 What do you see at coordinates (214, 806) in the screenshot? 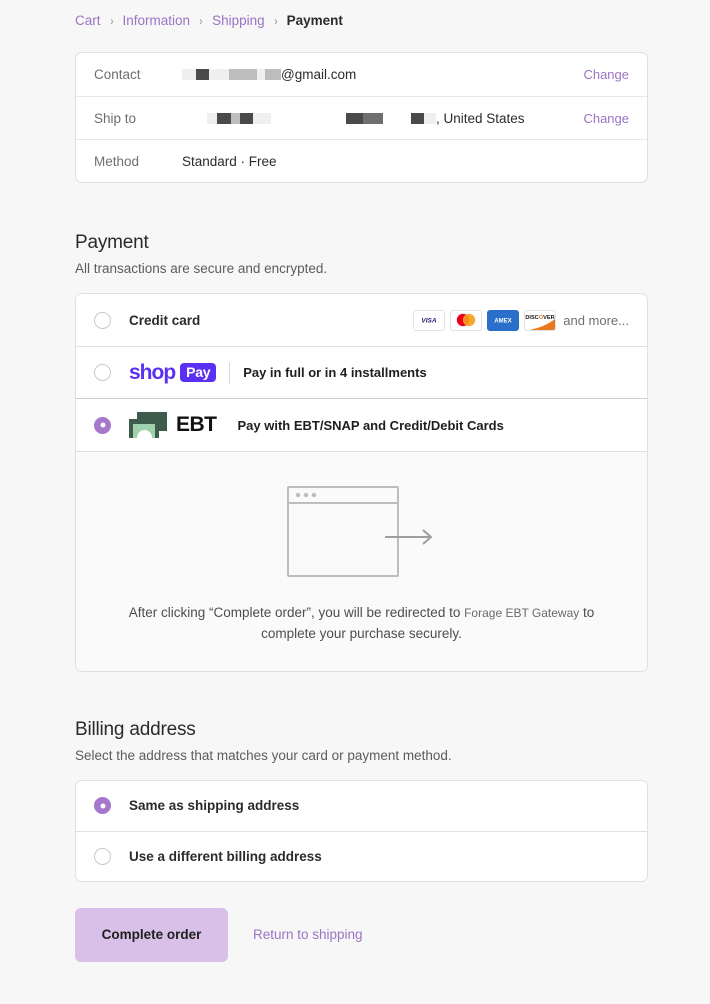
I see `billing-option-label-same: Same as shipping address` at bounding box center [214, 806].